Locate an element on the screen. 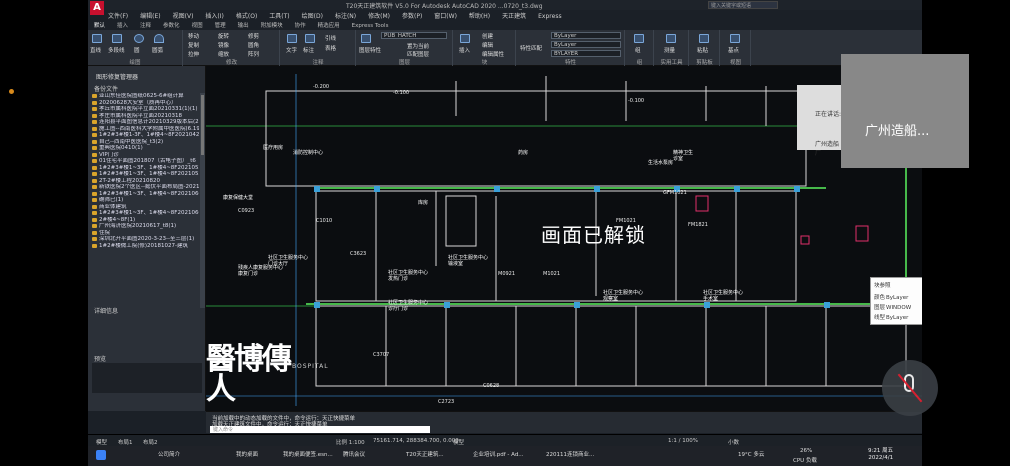  line-icon is located at coordinates (97, 38).